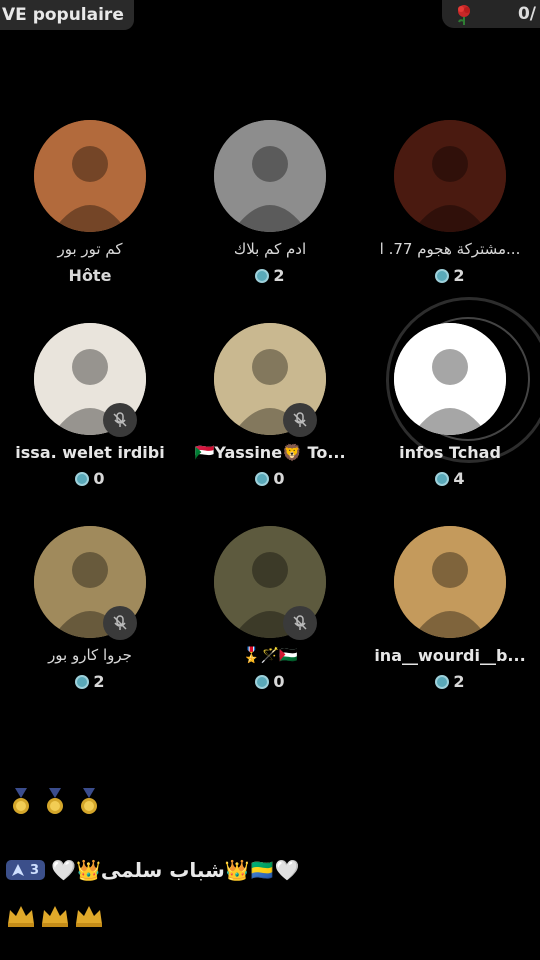 The height and width of the screenshot is (960, 540). Describe the element at coordinates (270, 655) in the screenshot. I see `seat-name: 🎖️🪄🇵🇸` at that location.